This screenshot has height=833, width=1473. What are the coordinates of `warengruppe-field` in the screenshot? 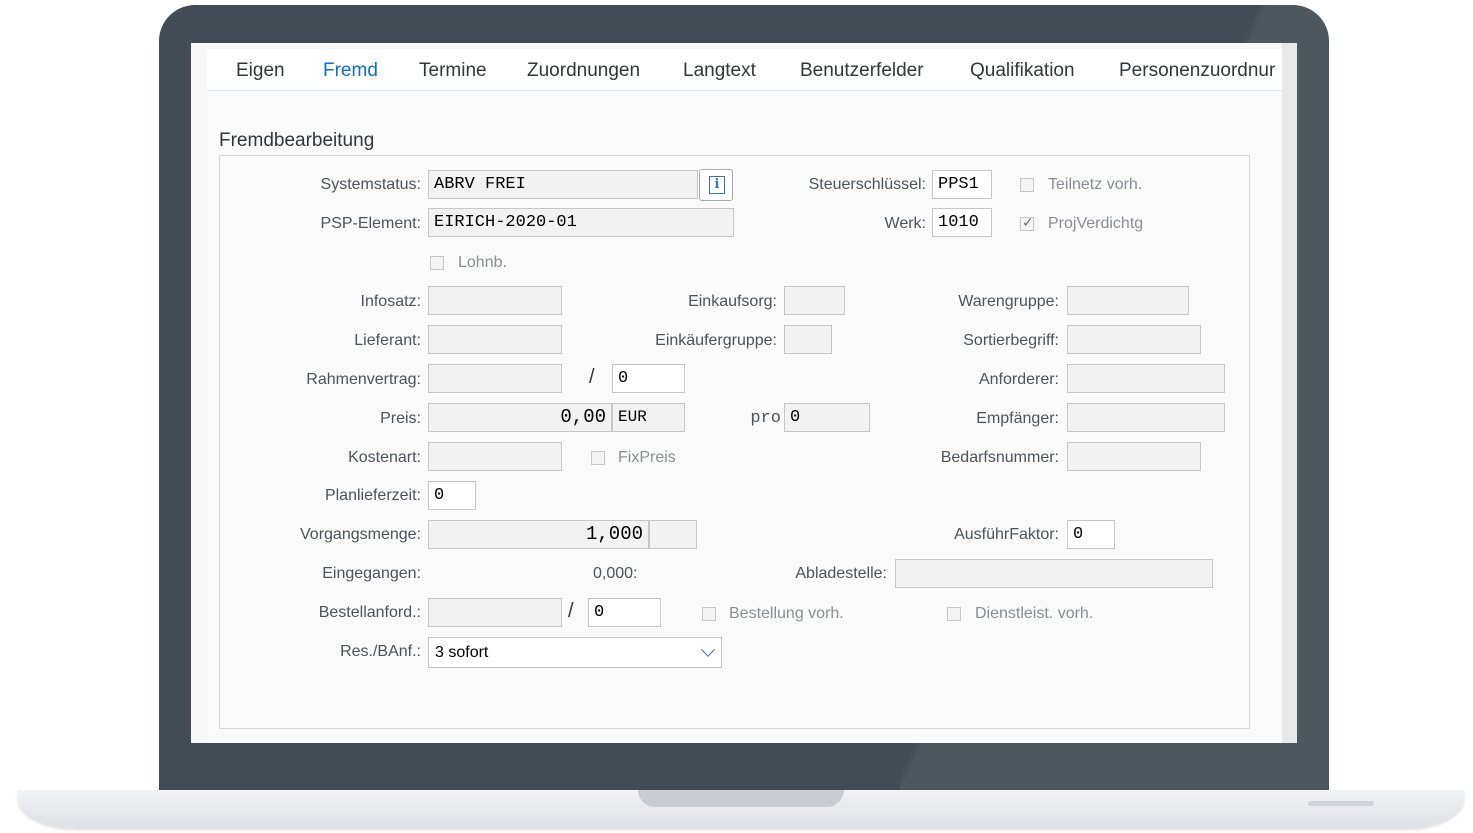 It's located at (1128, 300).